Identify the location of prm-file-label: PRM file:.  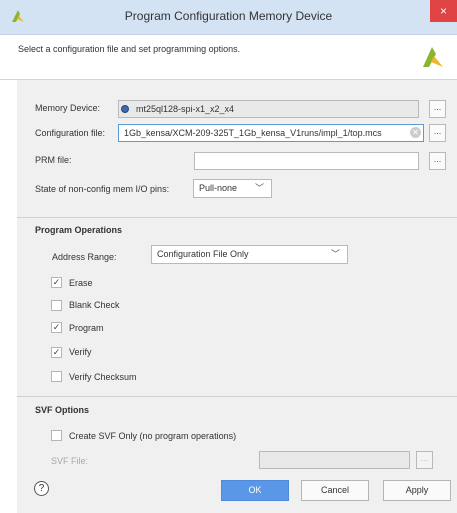
(53, 160).